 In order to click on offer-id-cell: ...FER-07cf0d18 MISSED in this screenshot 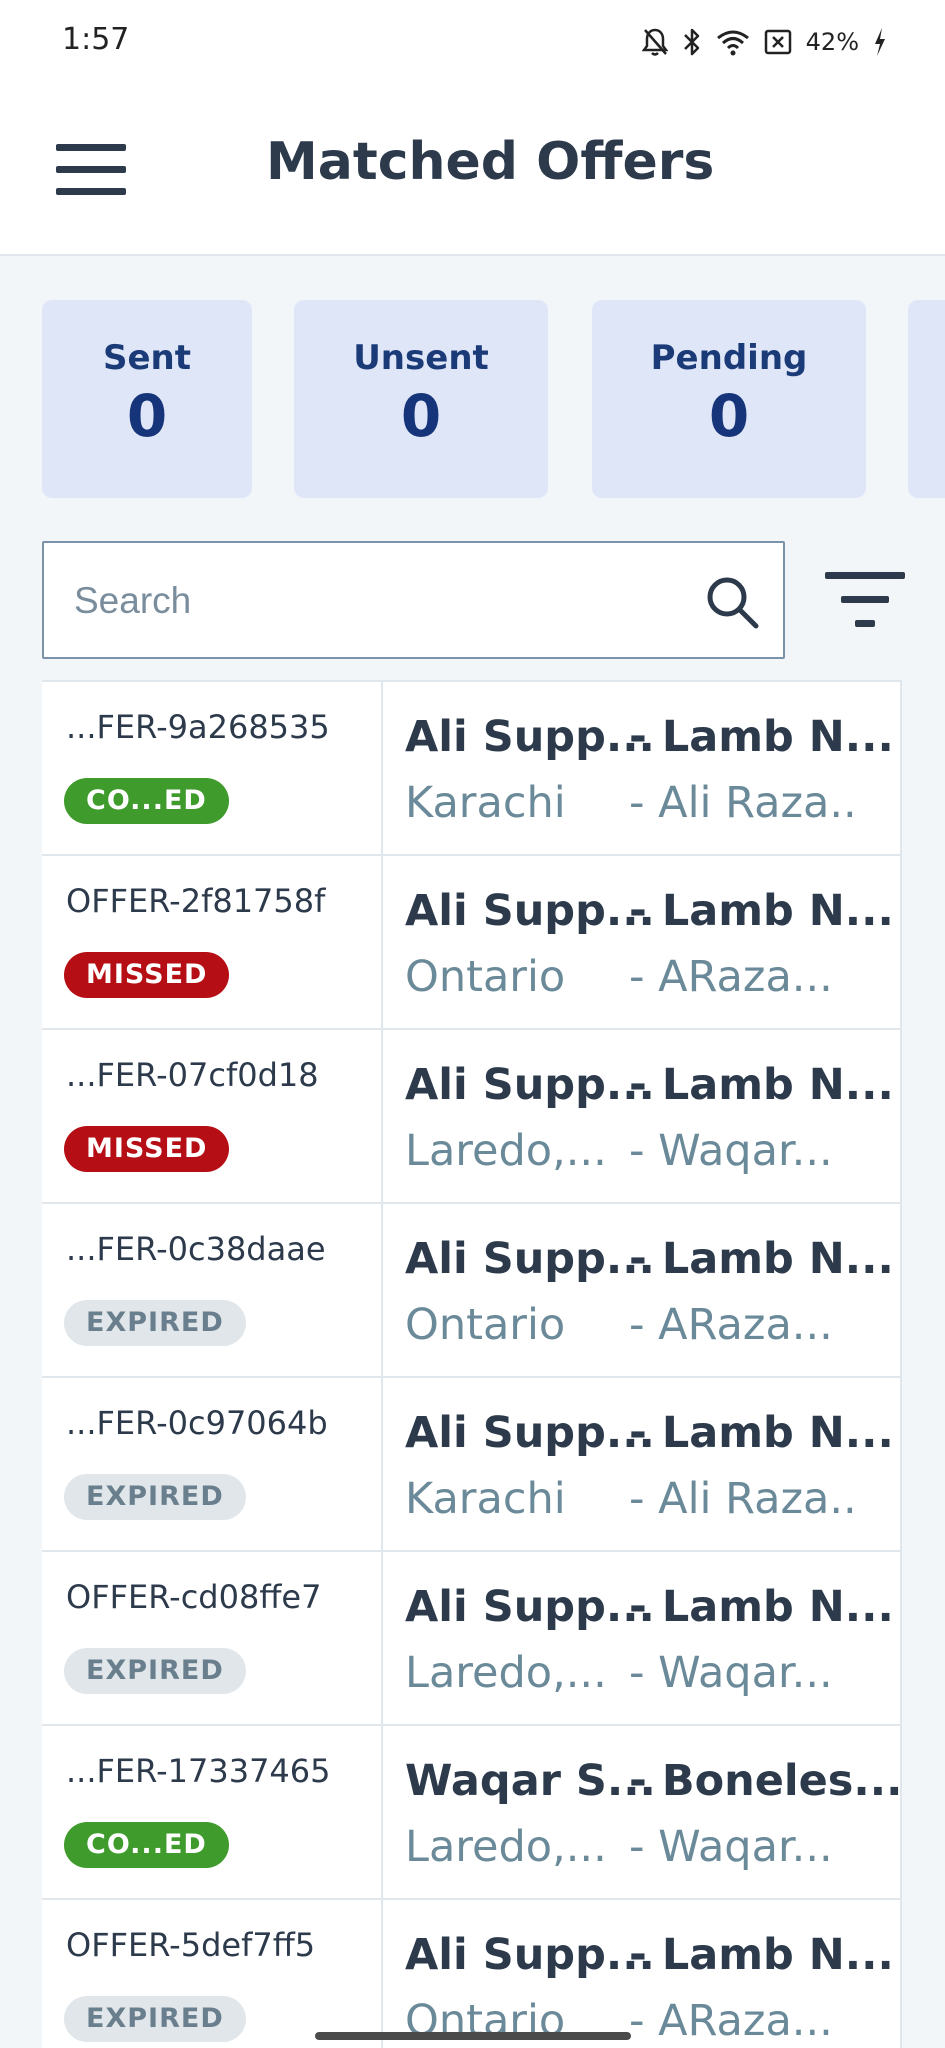, I will do `click(212, 1116)`.